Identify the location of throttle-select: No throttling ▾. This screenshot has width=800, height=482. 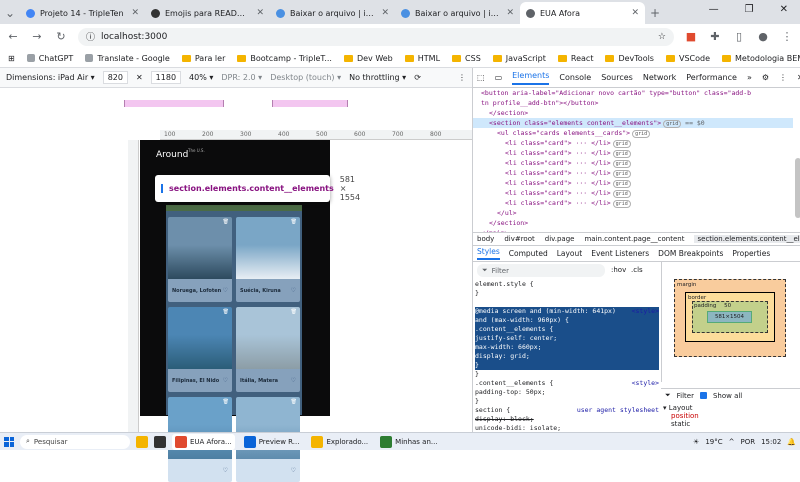
(377, 77).